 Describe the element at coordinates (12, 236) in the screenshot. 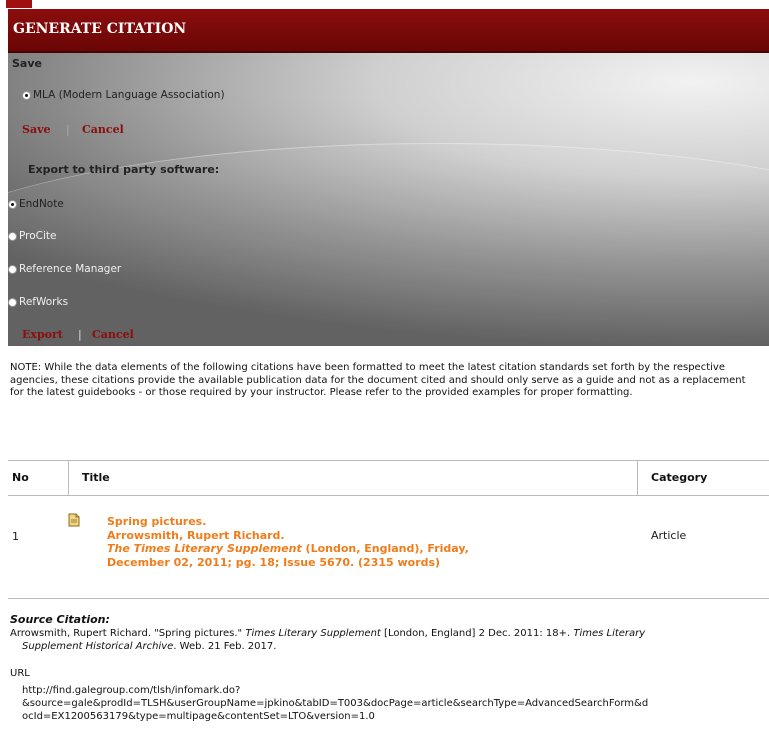

I see `procite-radio` at that location.